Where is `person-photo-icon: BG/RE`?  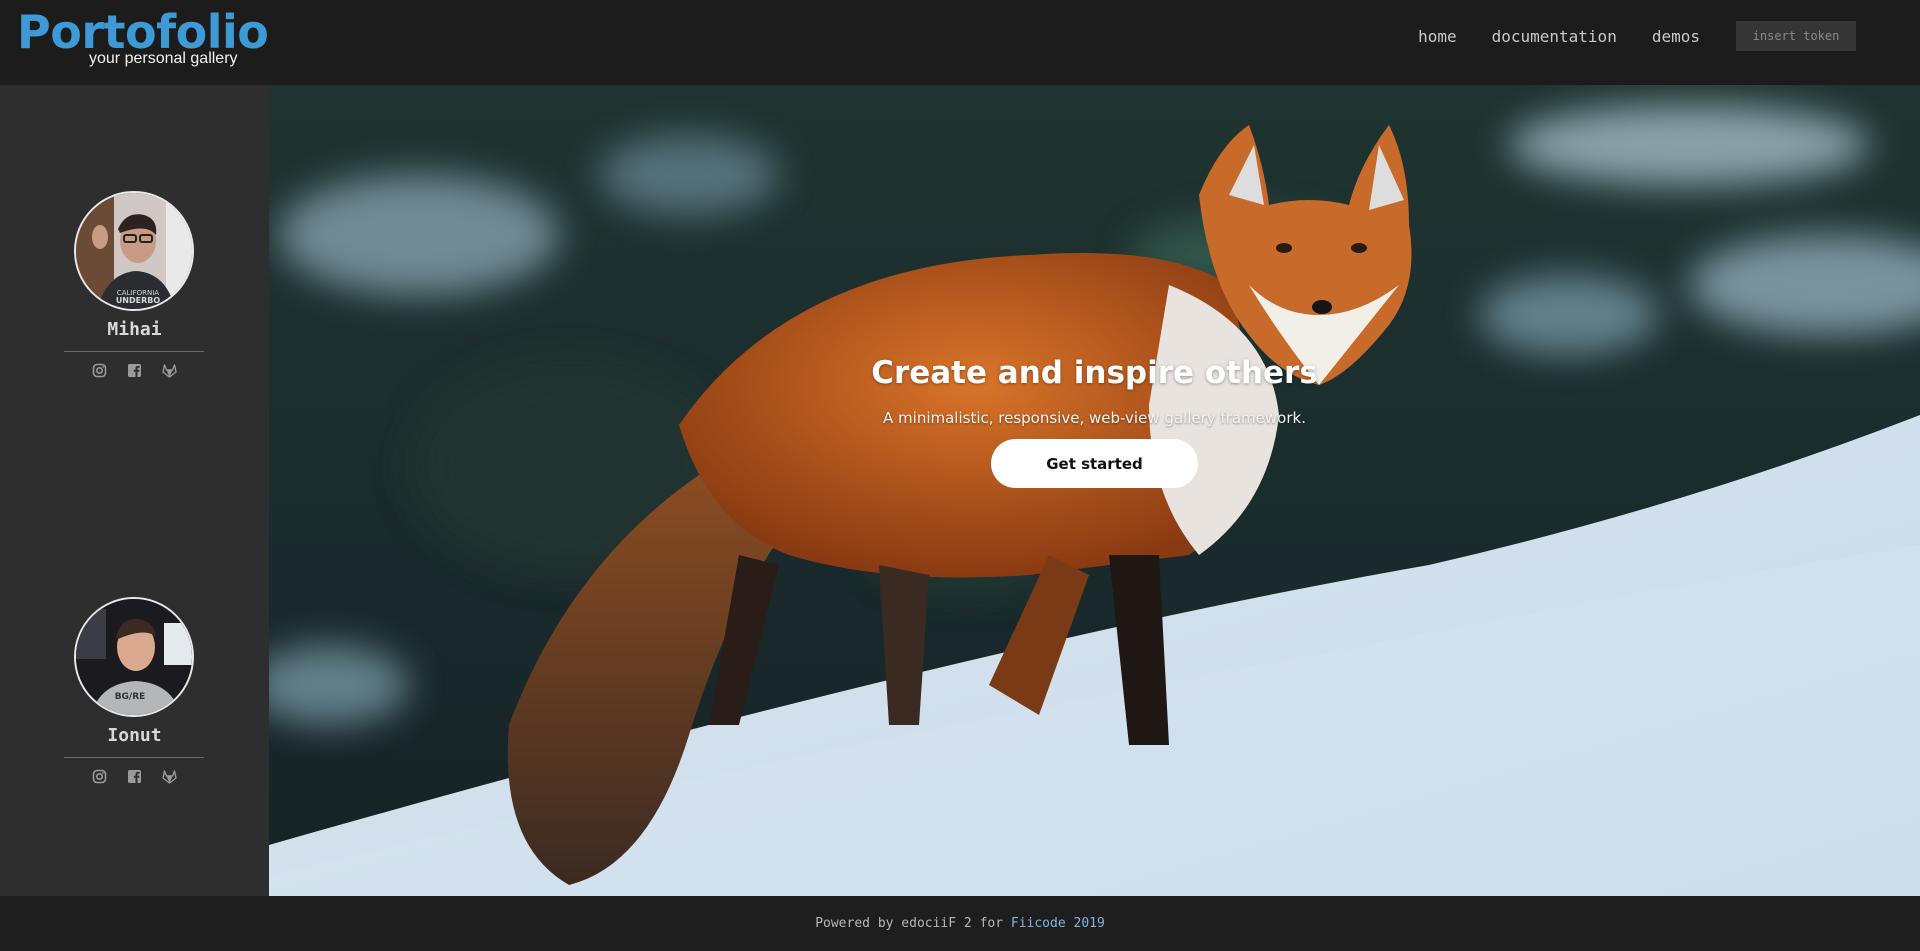
person-photo-icon: BG/RE is located at coordinates (134, 657).